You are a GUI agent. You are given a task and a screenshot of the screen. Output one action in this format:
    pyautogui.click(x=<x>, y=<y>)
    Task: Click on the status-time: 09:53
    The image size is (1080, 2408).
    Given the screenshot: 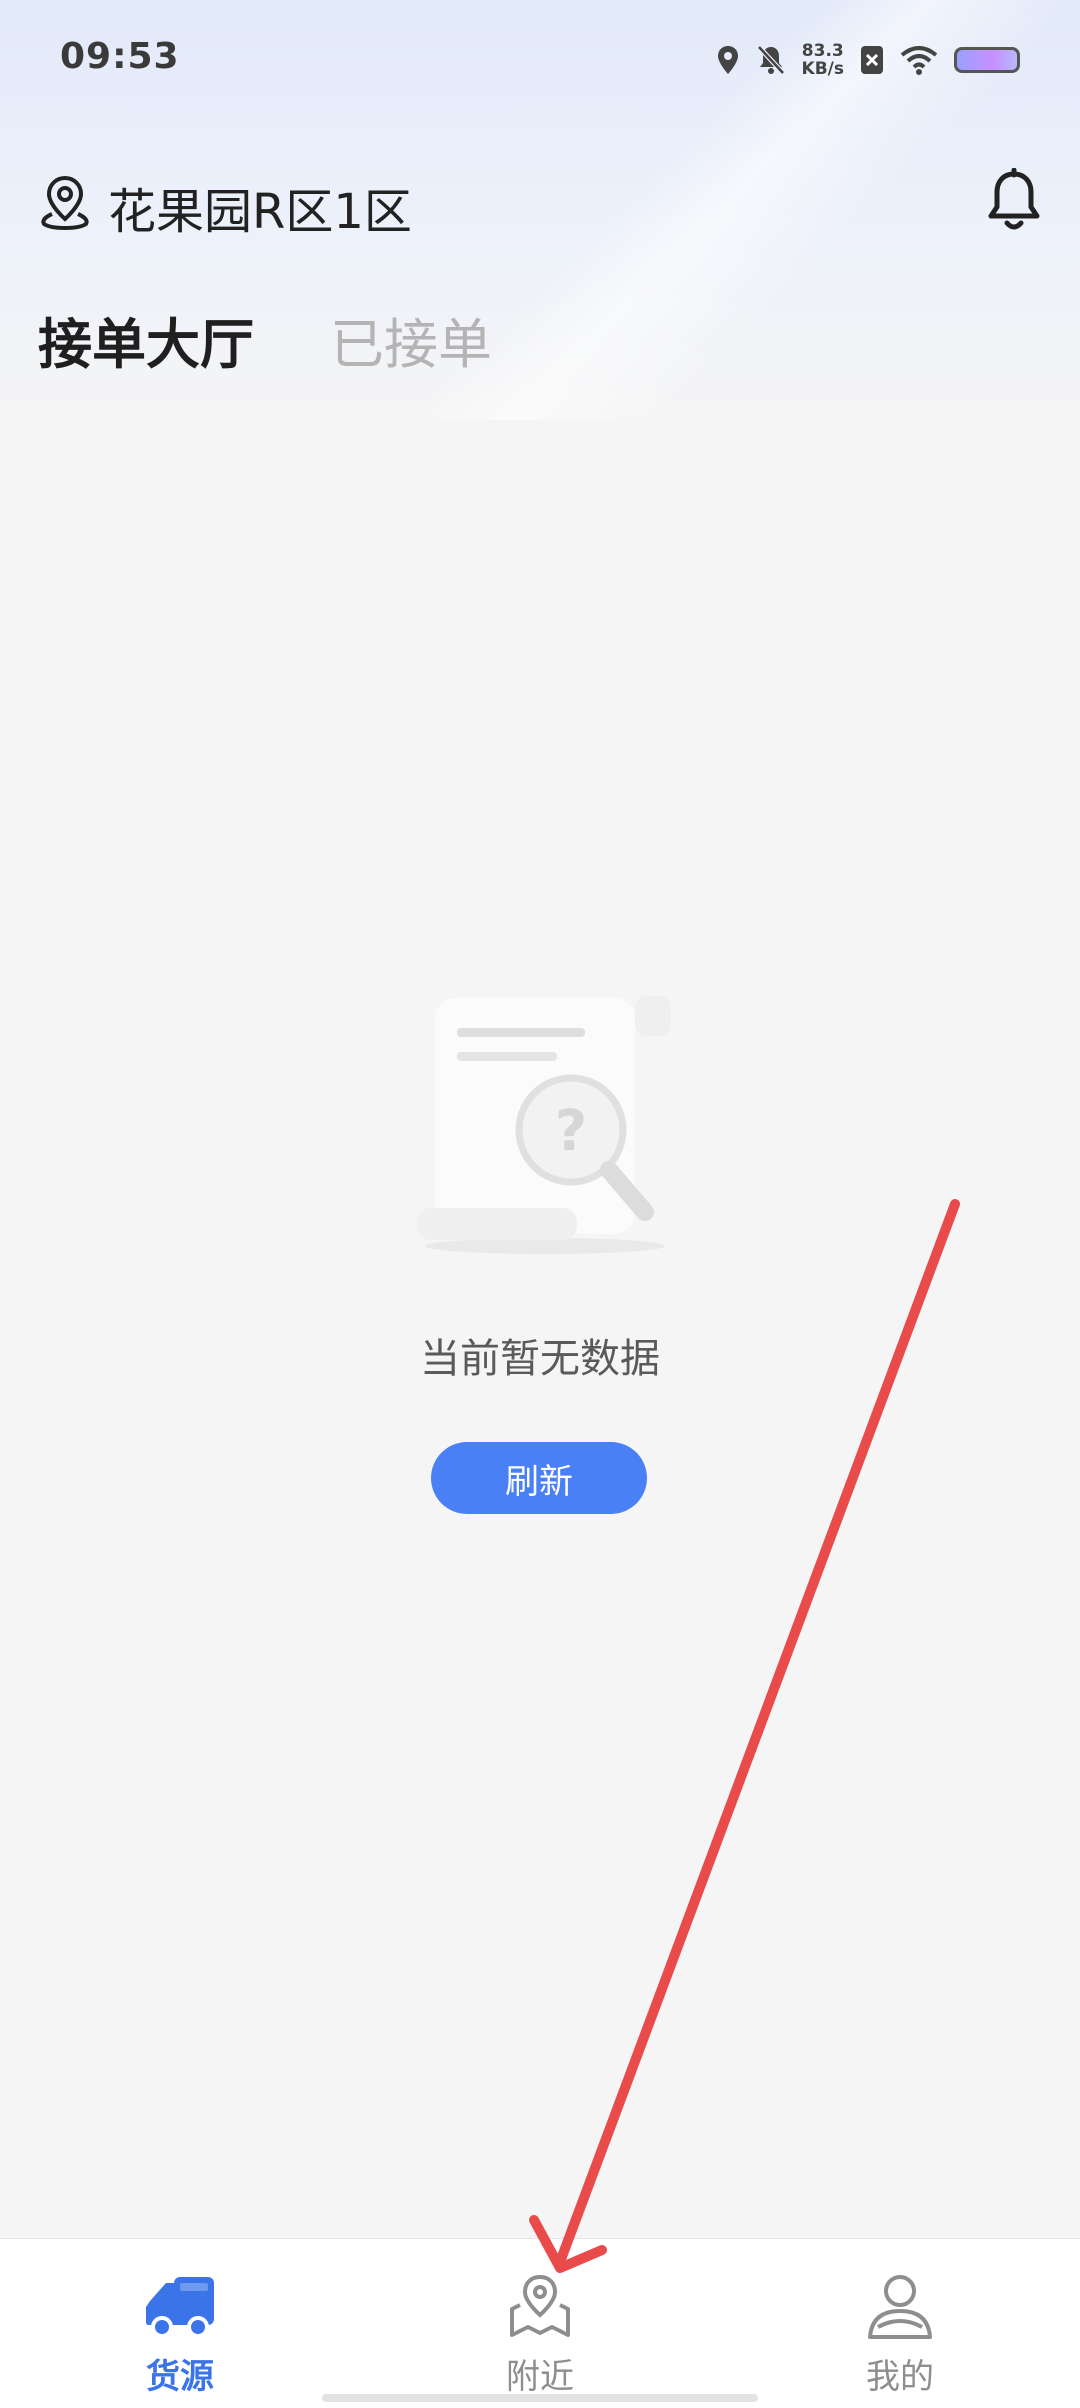 What is the action you would take?
    pyautogui.click(x=120, y=56)
    